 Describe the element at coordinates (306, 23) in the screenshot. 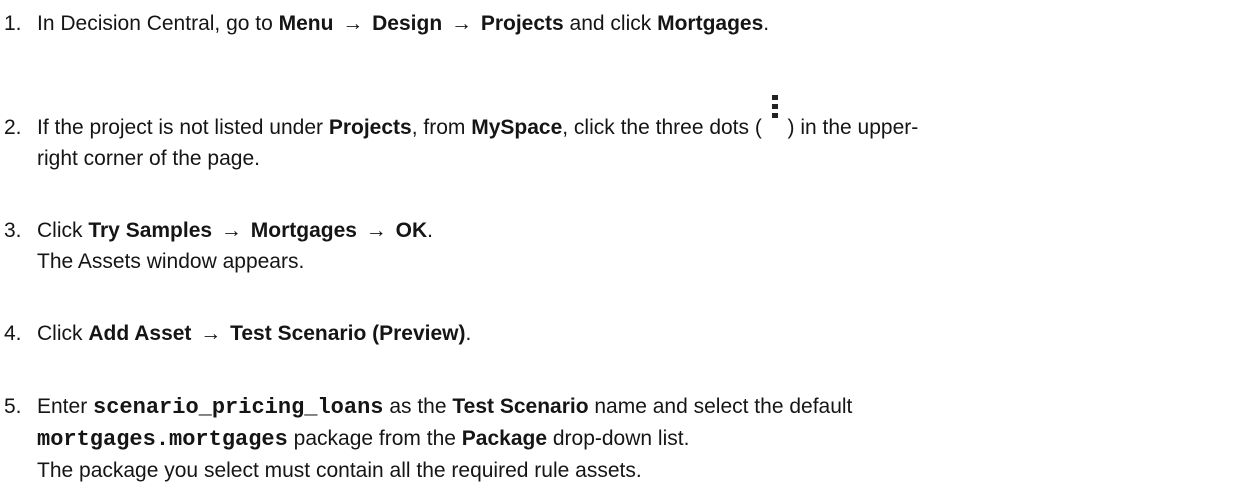

I see `menu-label: Menu` at that location.